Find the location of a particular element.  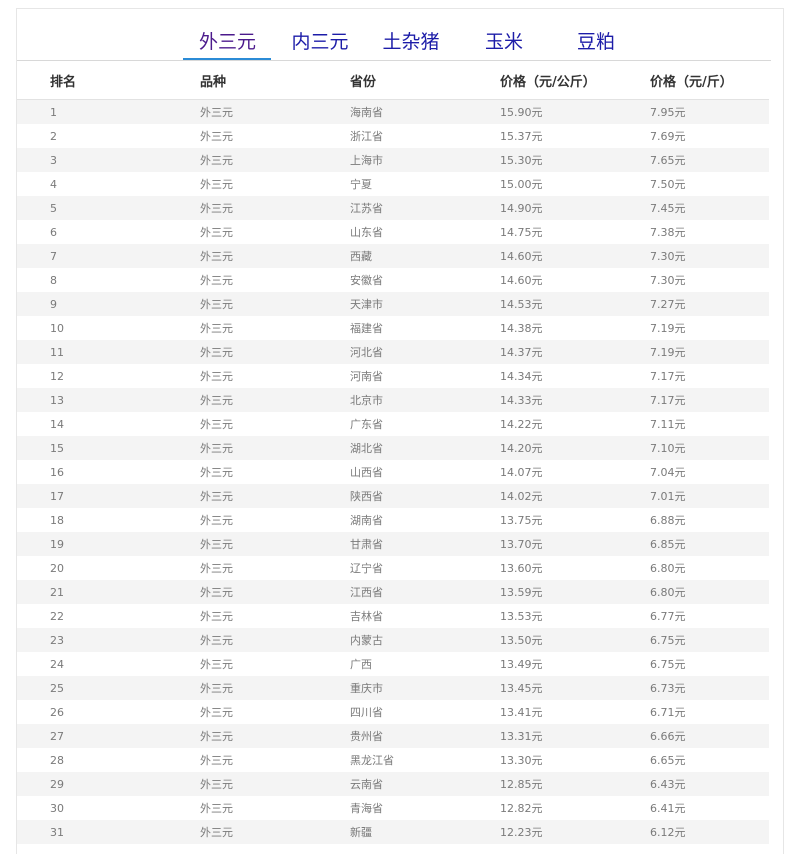

cell-price-per-jin: 7.10元 is located at coordinates (709, 448).